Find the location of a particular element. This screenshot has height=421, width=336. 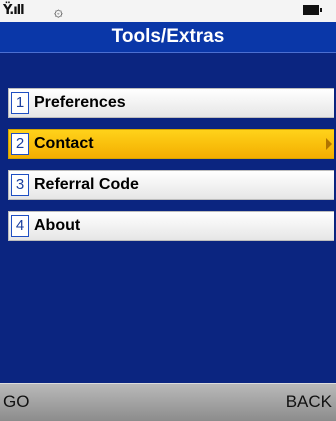

menu-item-label: Preferences is located at coordinates (80, 102).